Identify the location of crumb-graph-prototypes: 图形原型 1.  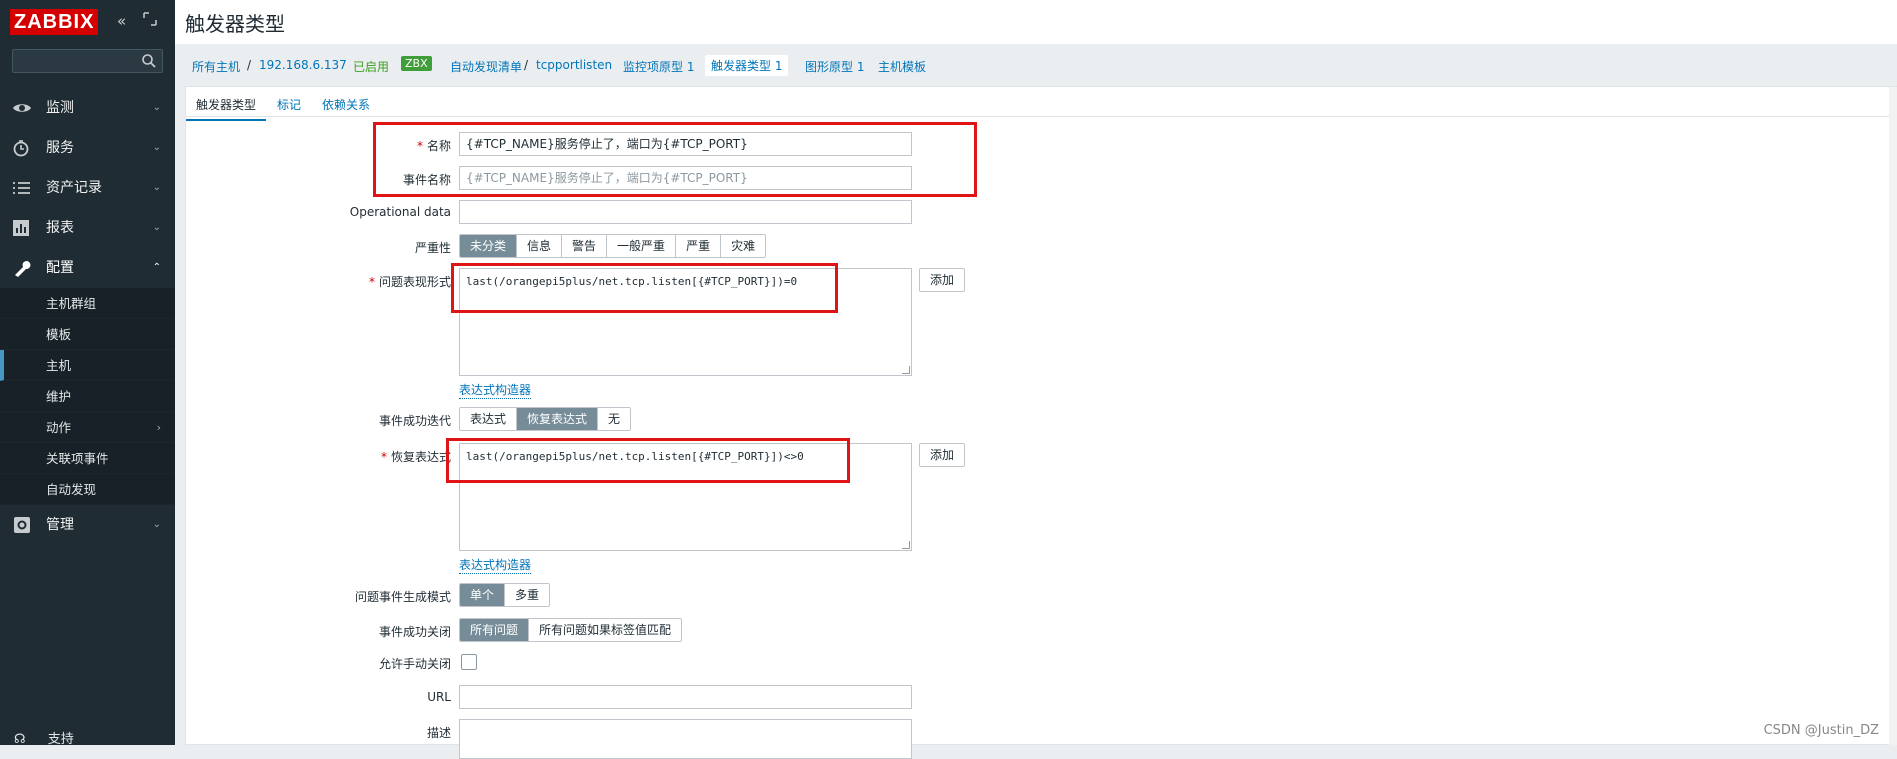
(834, 66).